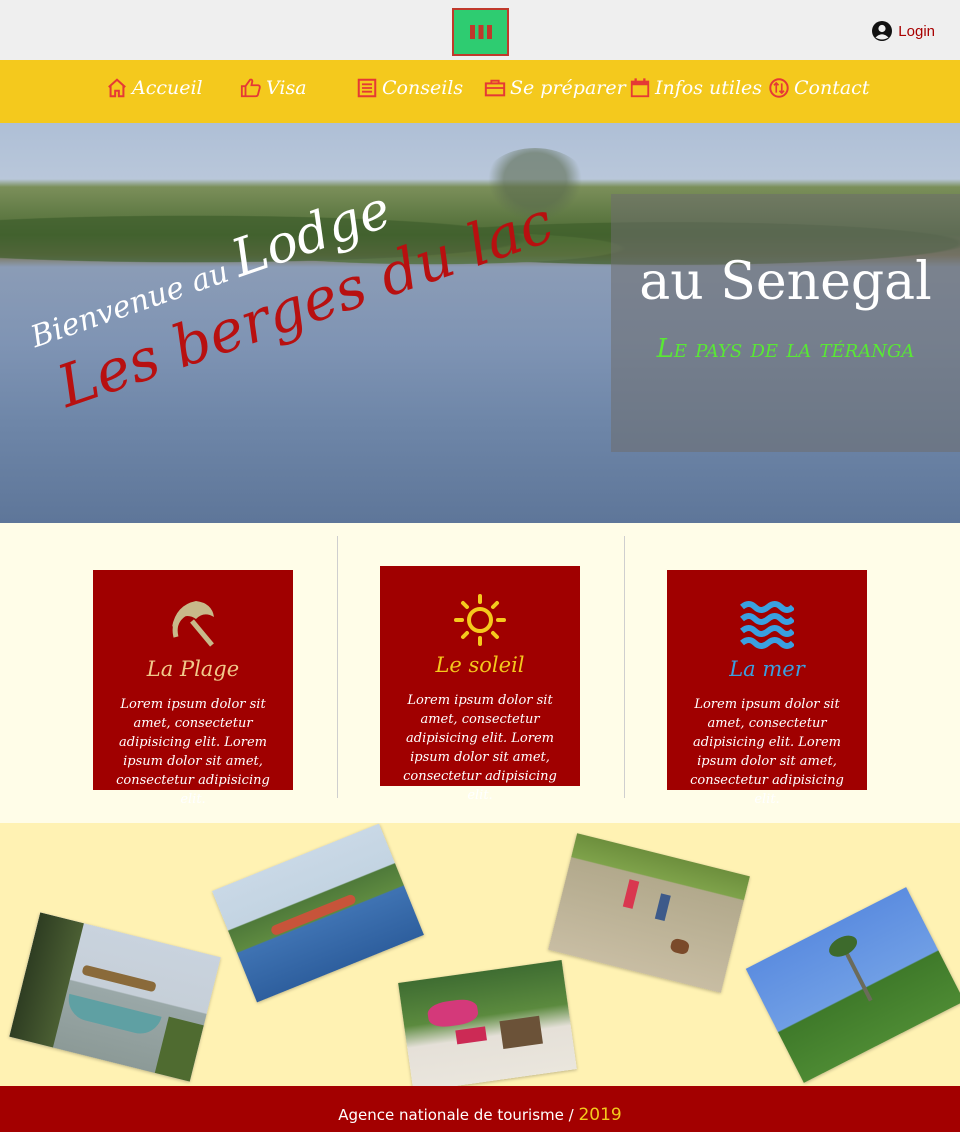 This screenshot has height=1132, width=960. Describe the element at coordinates (767, 625) in the screenshot. I see `waves-icon` at that location.